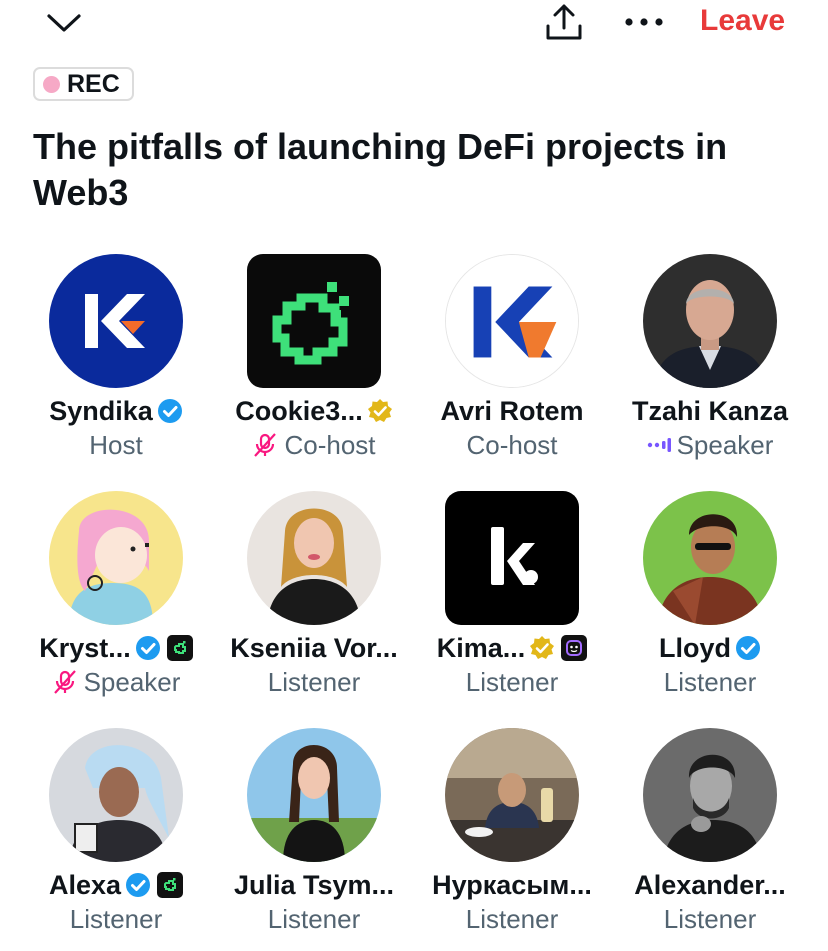 This screenshot has width=828, height=951. I want to click on participant-card: Kima... Listener, so click(512, 609).